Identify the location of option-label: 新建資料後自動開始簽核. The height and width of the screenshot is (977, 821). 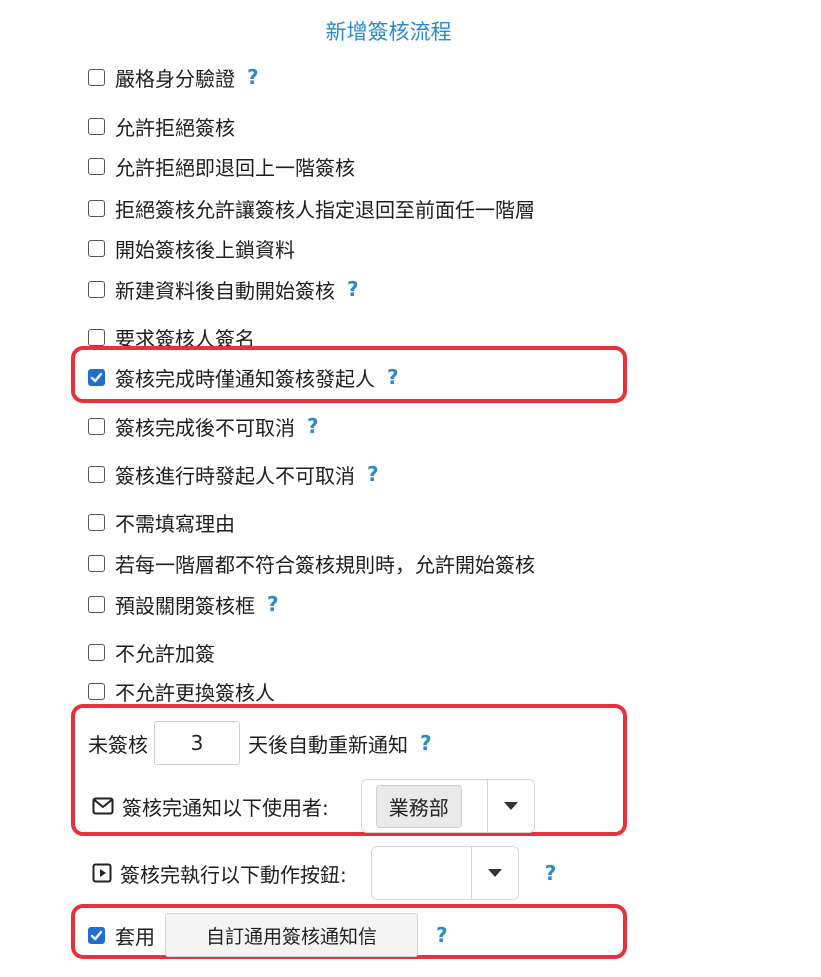
(225, 290).